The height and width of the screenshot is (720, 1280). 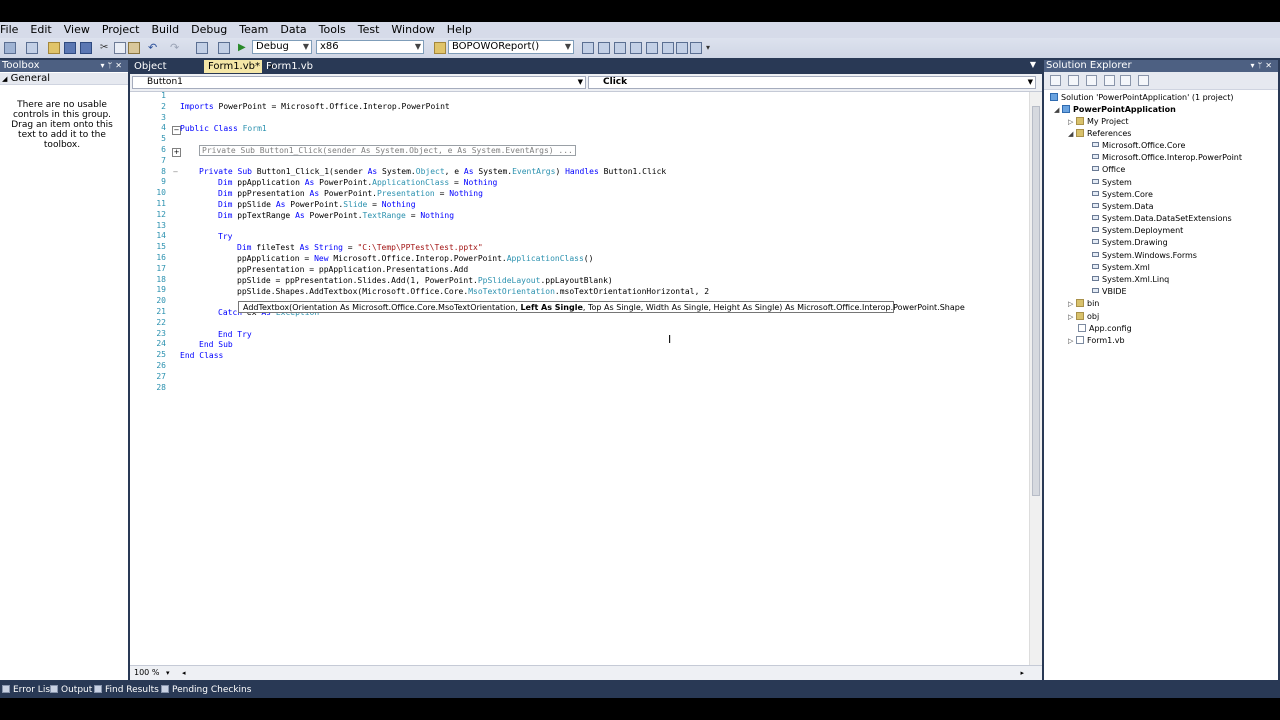 I want to click on chevron-down-icon: ▾, so click(x=168, y=673).